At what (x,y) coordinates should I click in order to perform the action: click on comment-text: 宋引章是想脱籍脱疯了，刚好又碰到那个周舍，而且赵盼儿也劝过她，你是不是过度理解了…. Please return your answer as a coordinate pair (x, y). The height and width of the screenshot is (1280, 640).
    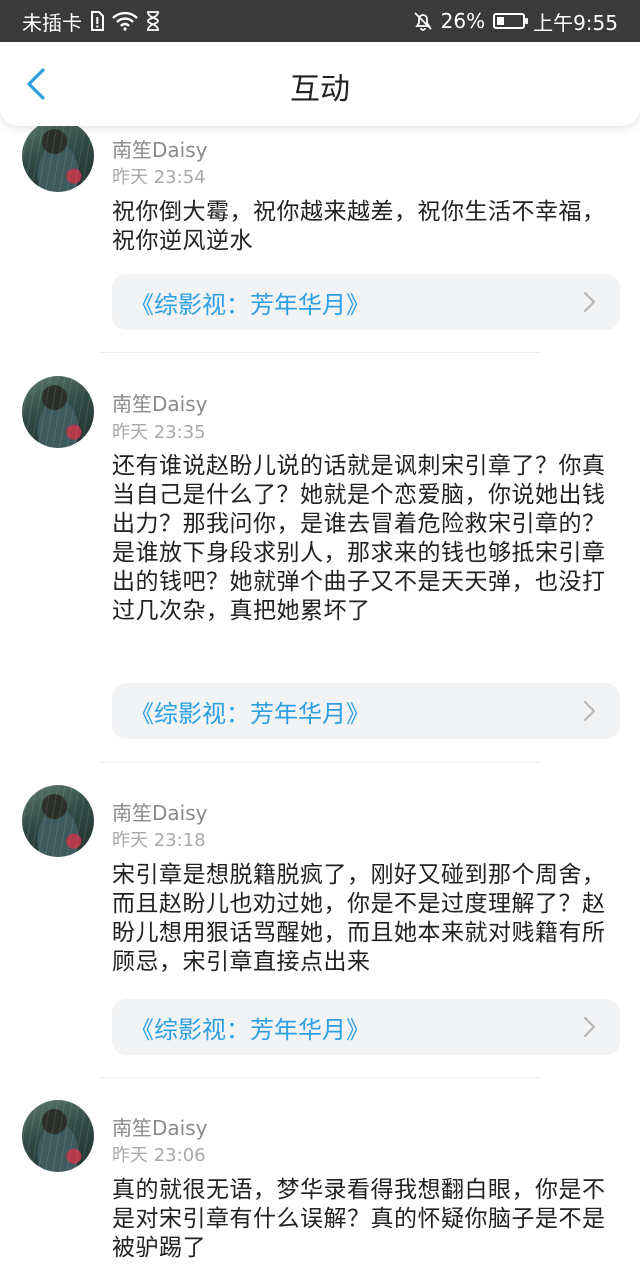
    Looking at the image, I should click on (359, 918).